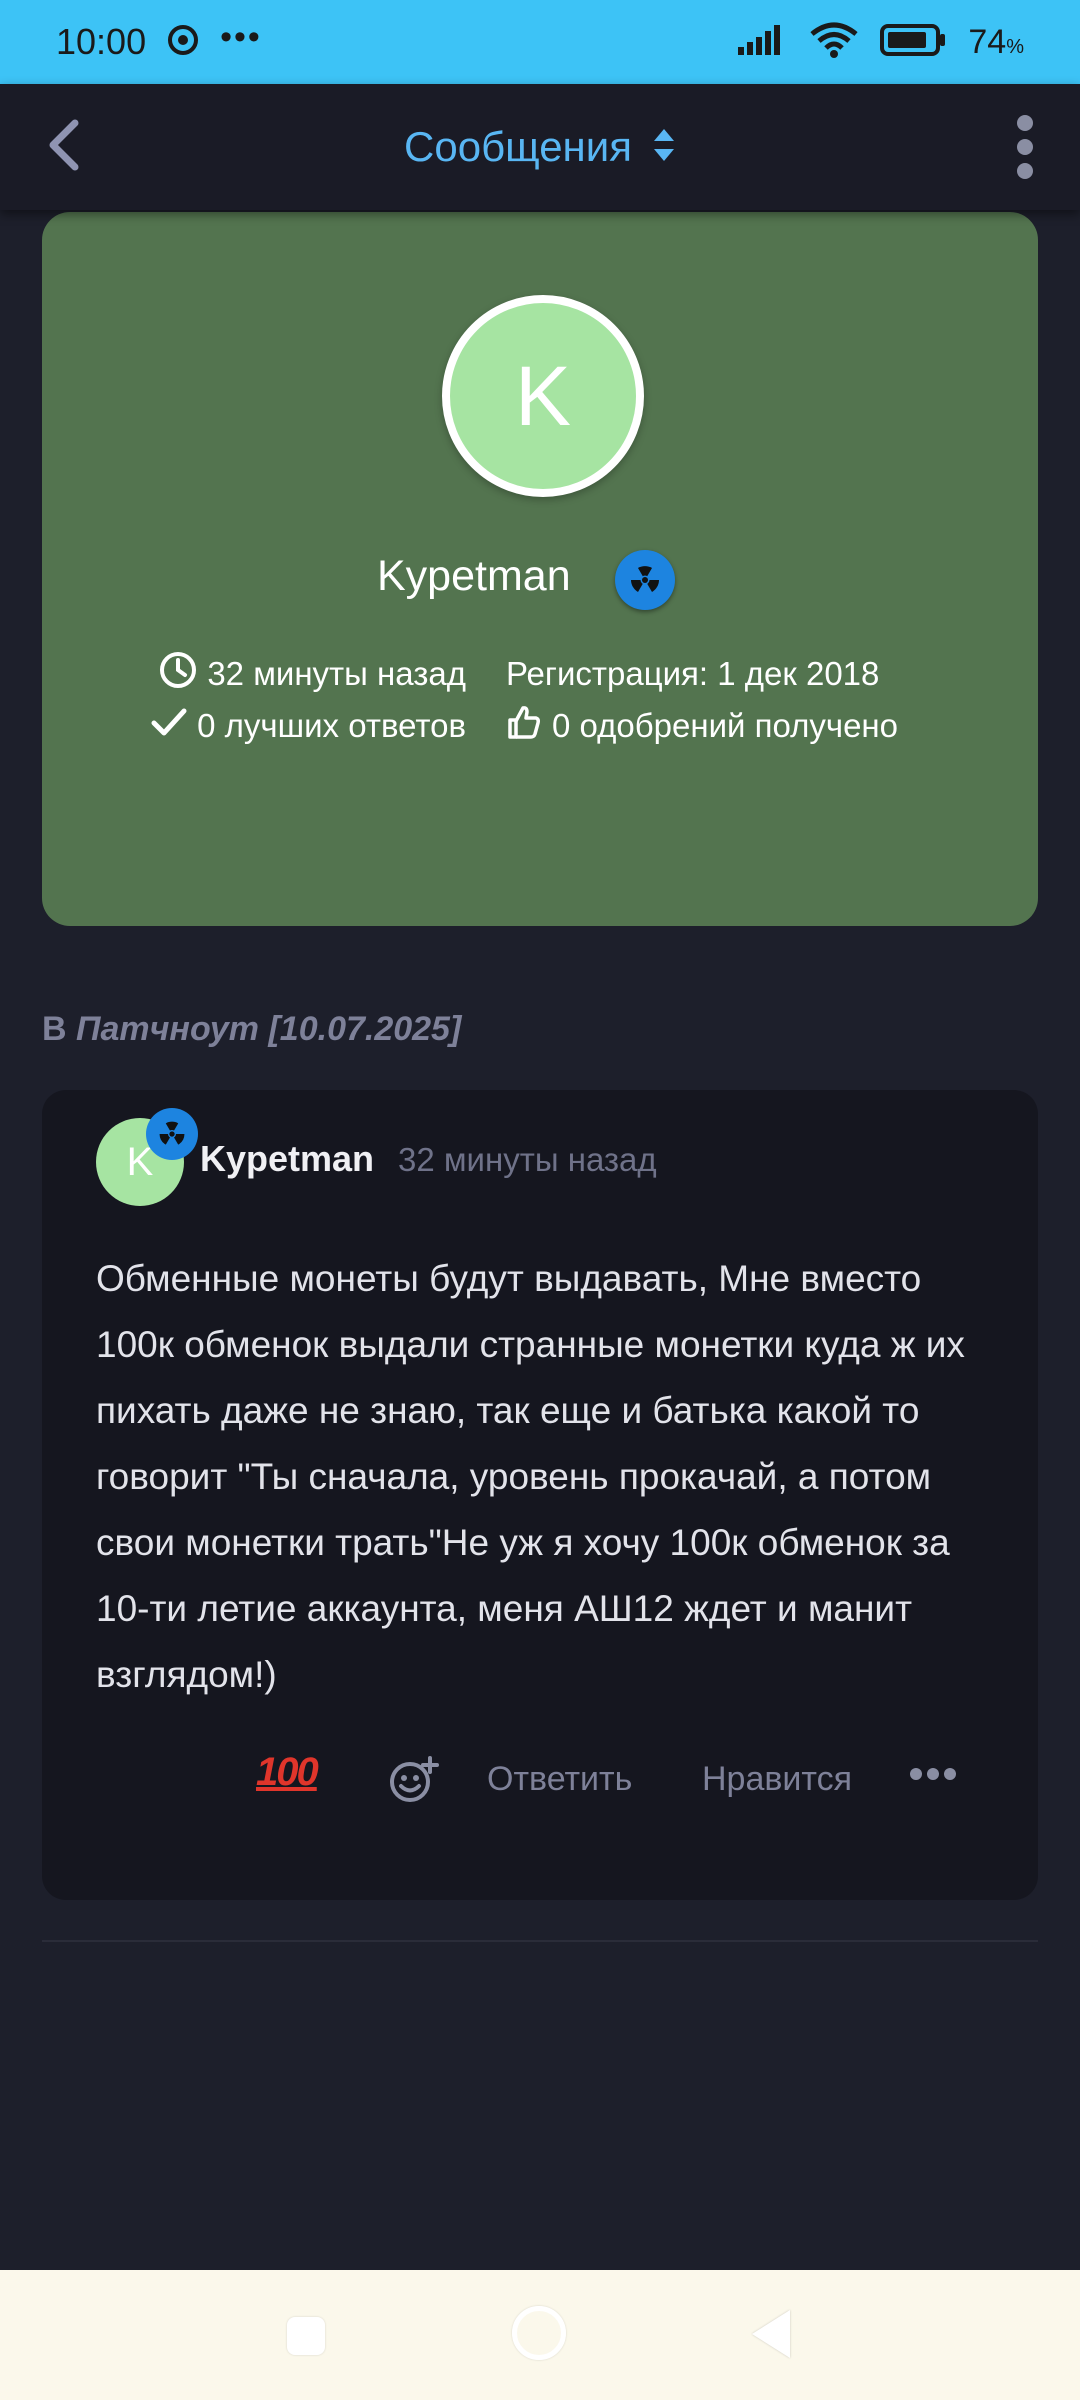 The width and height of the screenshot is (1080, 2400). I want to click on battery-unit: %, so click(1015, 46).